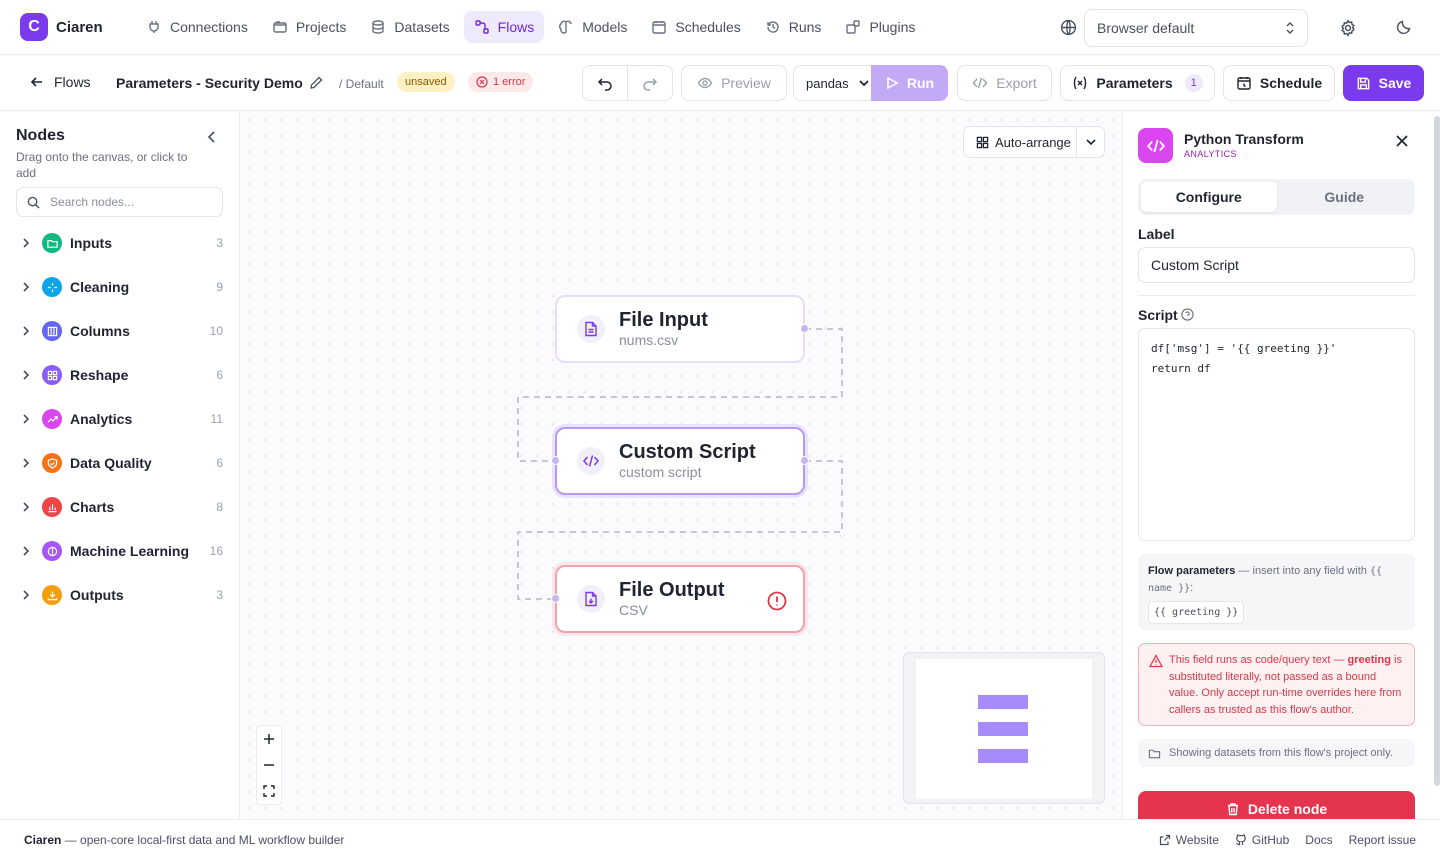 The image size is (1440, 860). What do you see at coordinates (1155, 145) in the screenshot?
I see `code-icon` at bounding box center [1155, 145].